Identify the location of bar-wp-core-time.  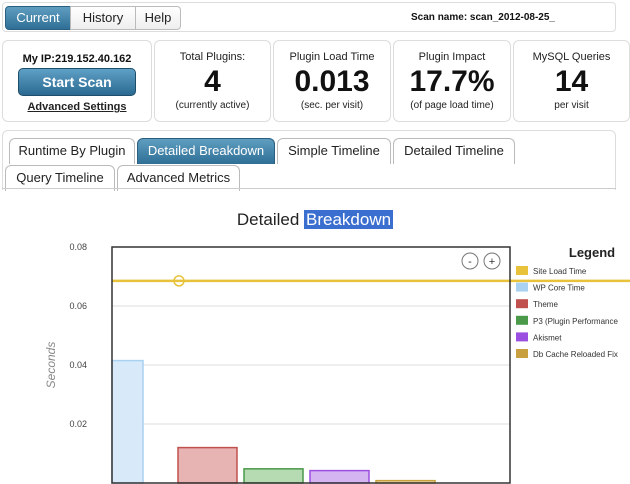
(127, 421).